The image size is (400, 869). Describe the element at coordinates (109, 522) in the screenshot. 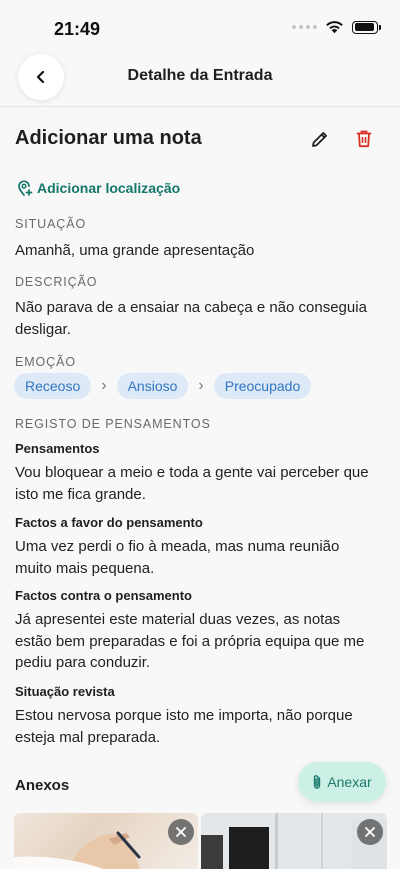

I see `facts-for-title: Factos a favor do pensamento` at that location.